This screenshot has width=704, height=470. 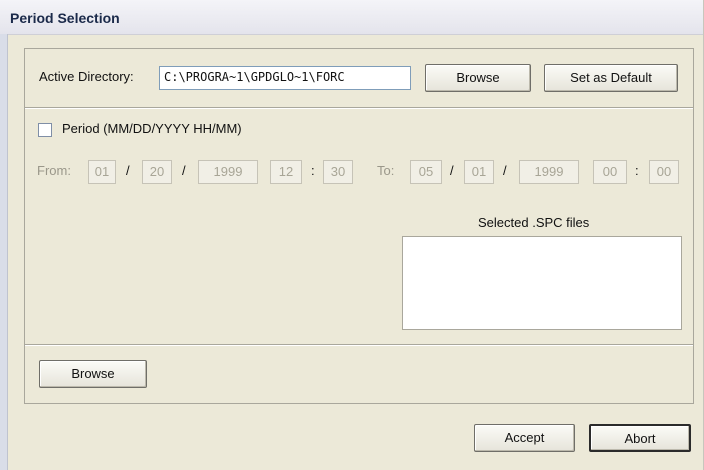 What do you see at coordinates (285, 78) in the screenshot?
I see `active-directory-input: C:\PROGRA~1\GPDGLO~1\FORC` at bounding box center [285, 78].